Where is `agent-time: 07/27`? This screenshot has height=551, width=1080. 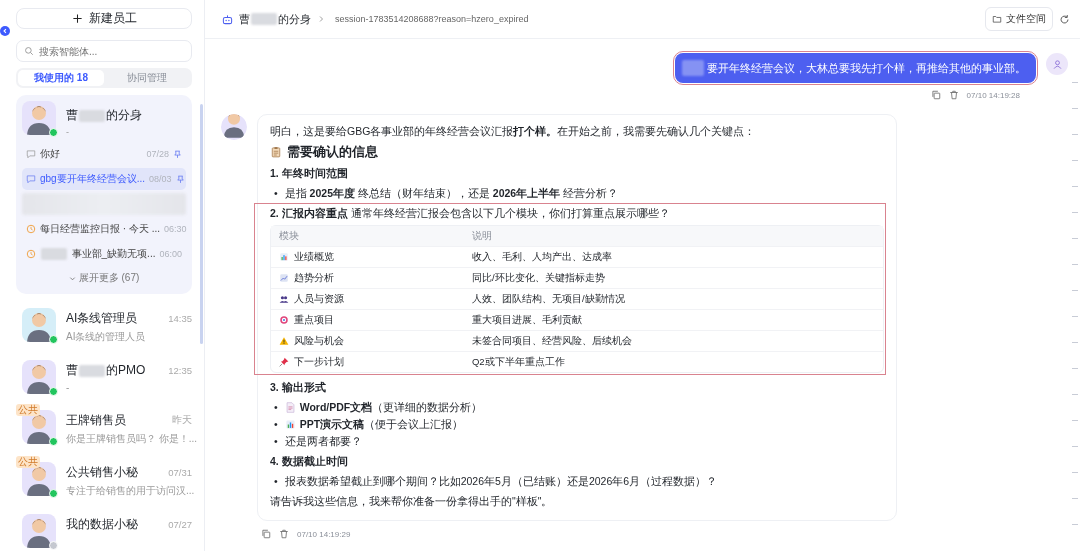 agent-time: 07/27 is located at coordinates (180, 524).